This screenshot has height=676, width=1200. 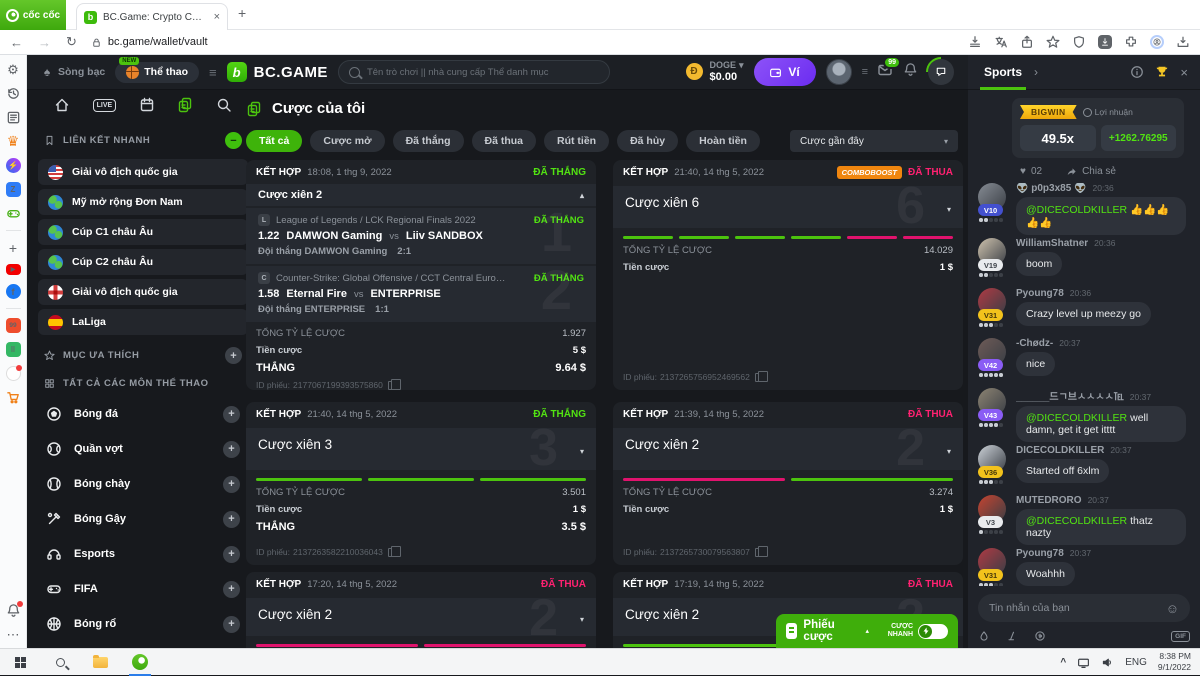 What do you see at coordinates (13, 117) in the screenshot?
I see `newsfeed-icon` at bounding box center [13, 117].